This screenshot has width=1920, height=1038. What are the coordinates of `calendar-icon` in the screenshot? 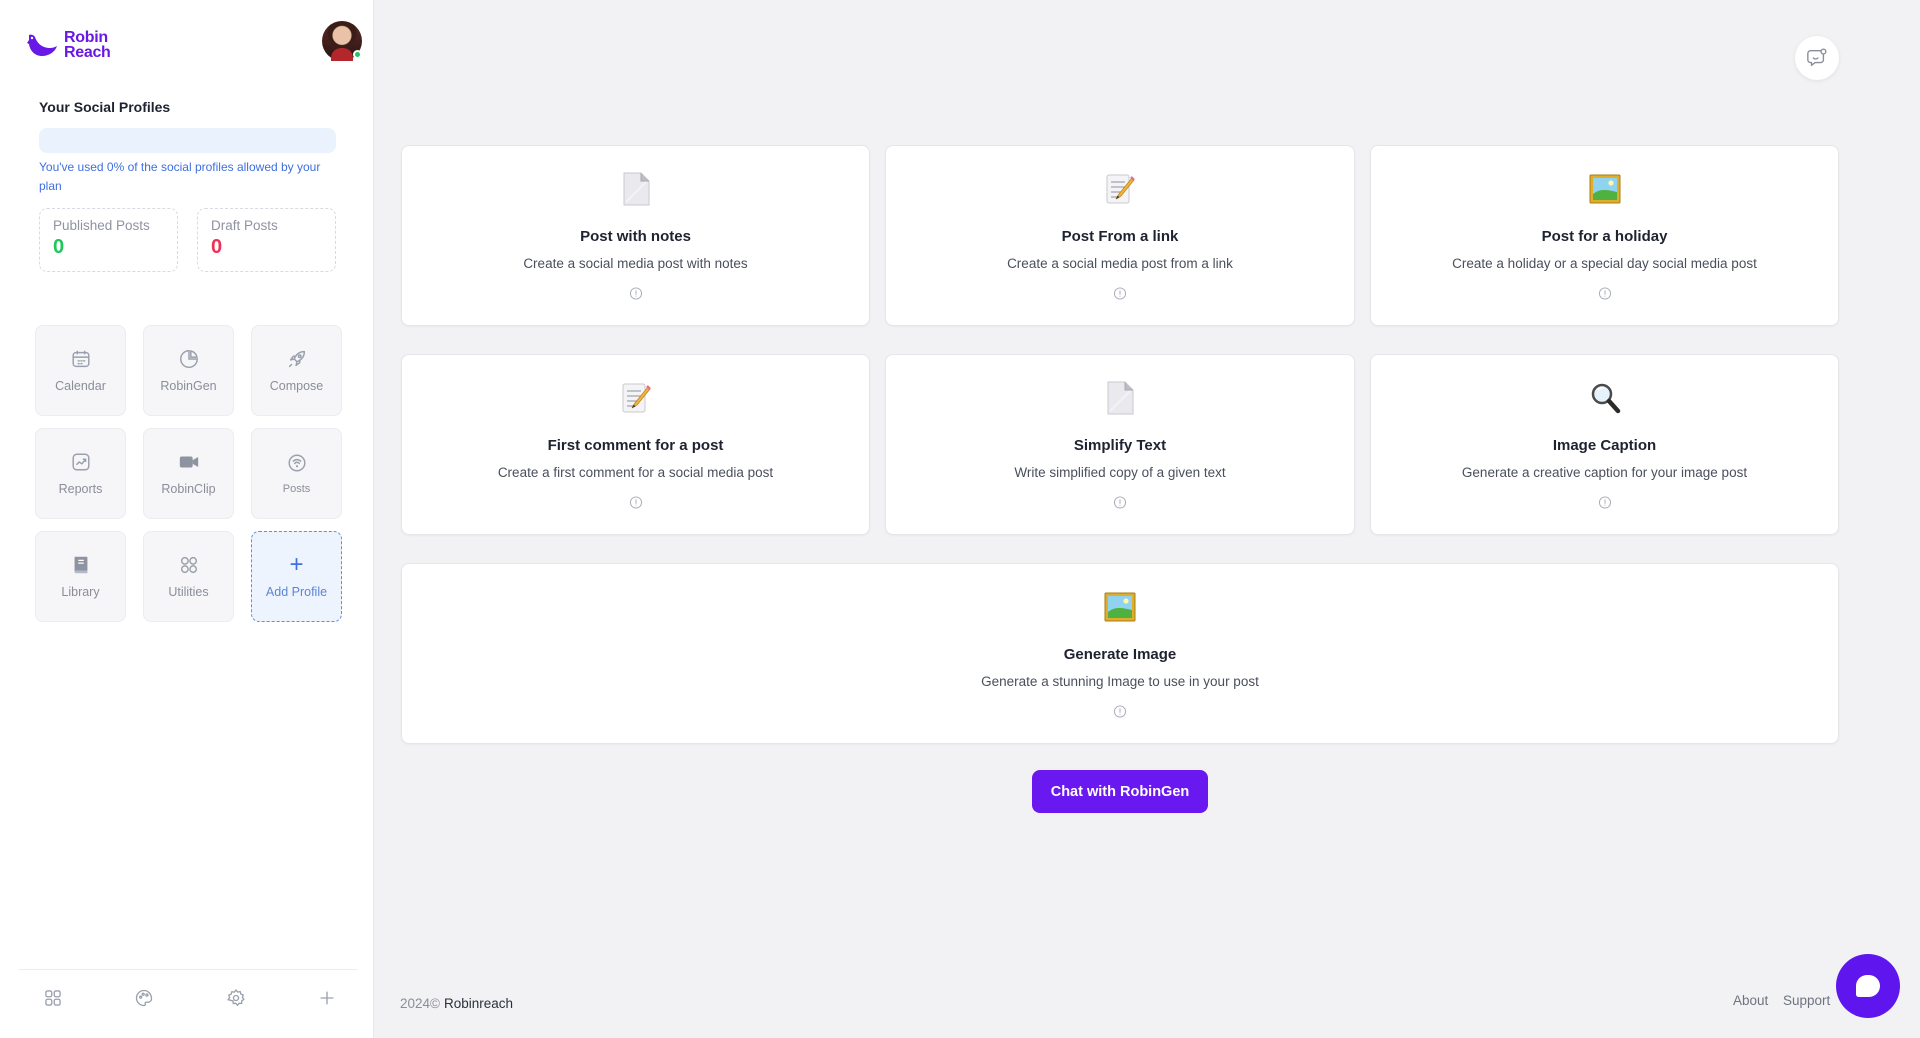 It's located at (80, 359).